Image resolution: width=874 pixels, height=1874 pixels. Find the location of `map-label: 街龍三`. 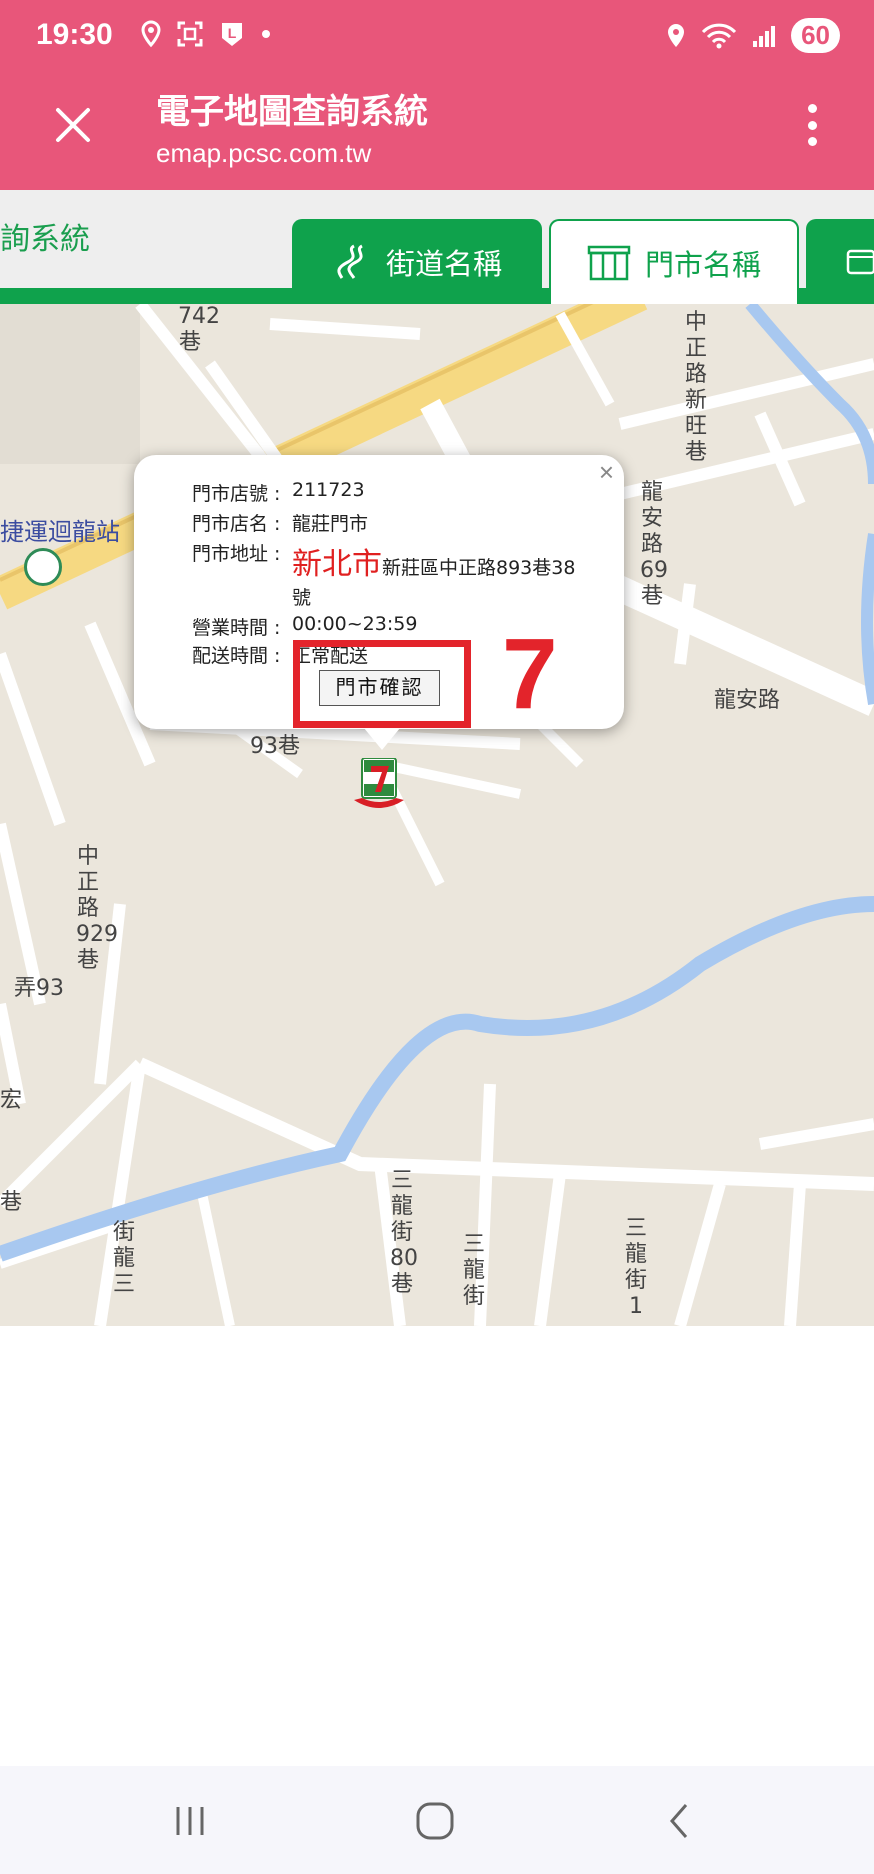

map-label: 街龍三 is located at coordinates (123, 1258).